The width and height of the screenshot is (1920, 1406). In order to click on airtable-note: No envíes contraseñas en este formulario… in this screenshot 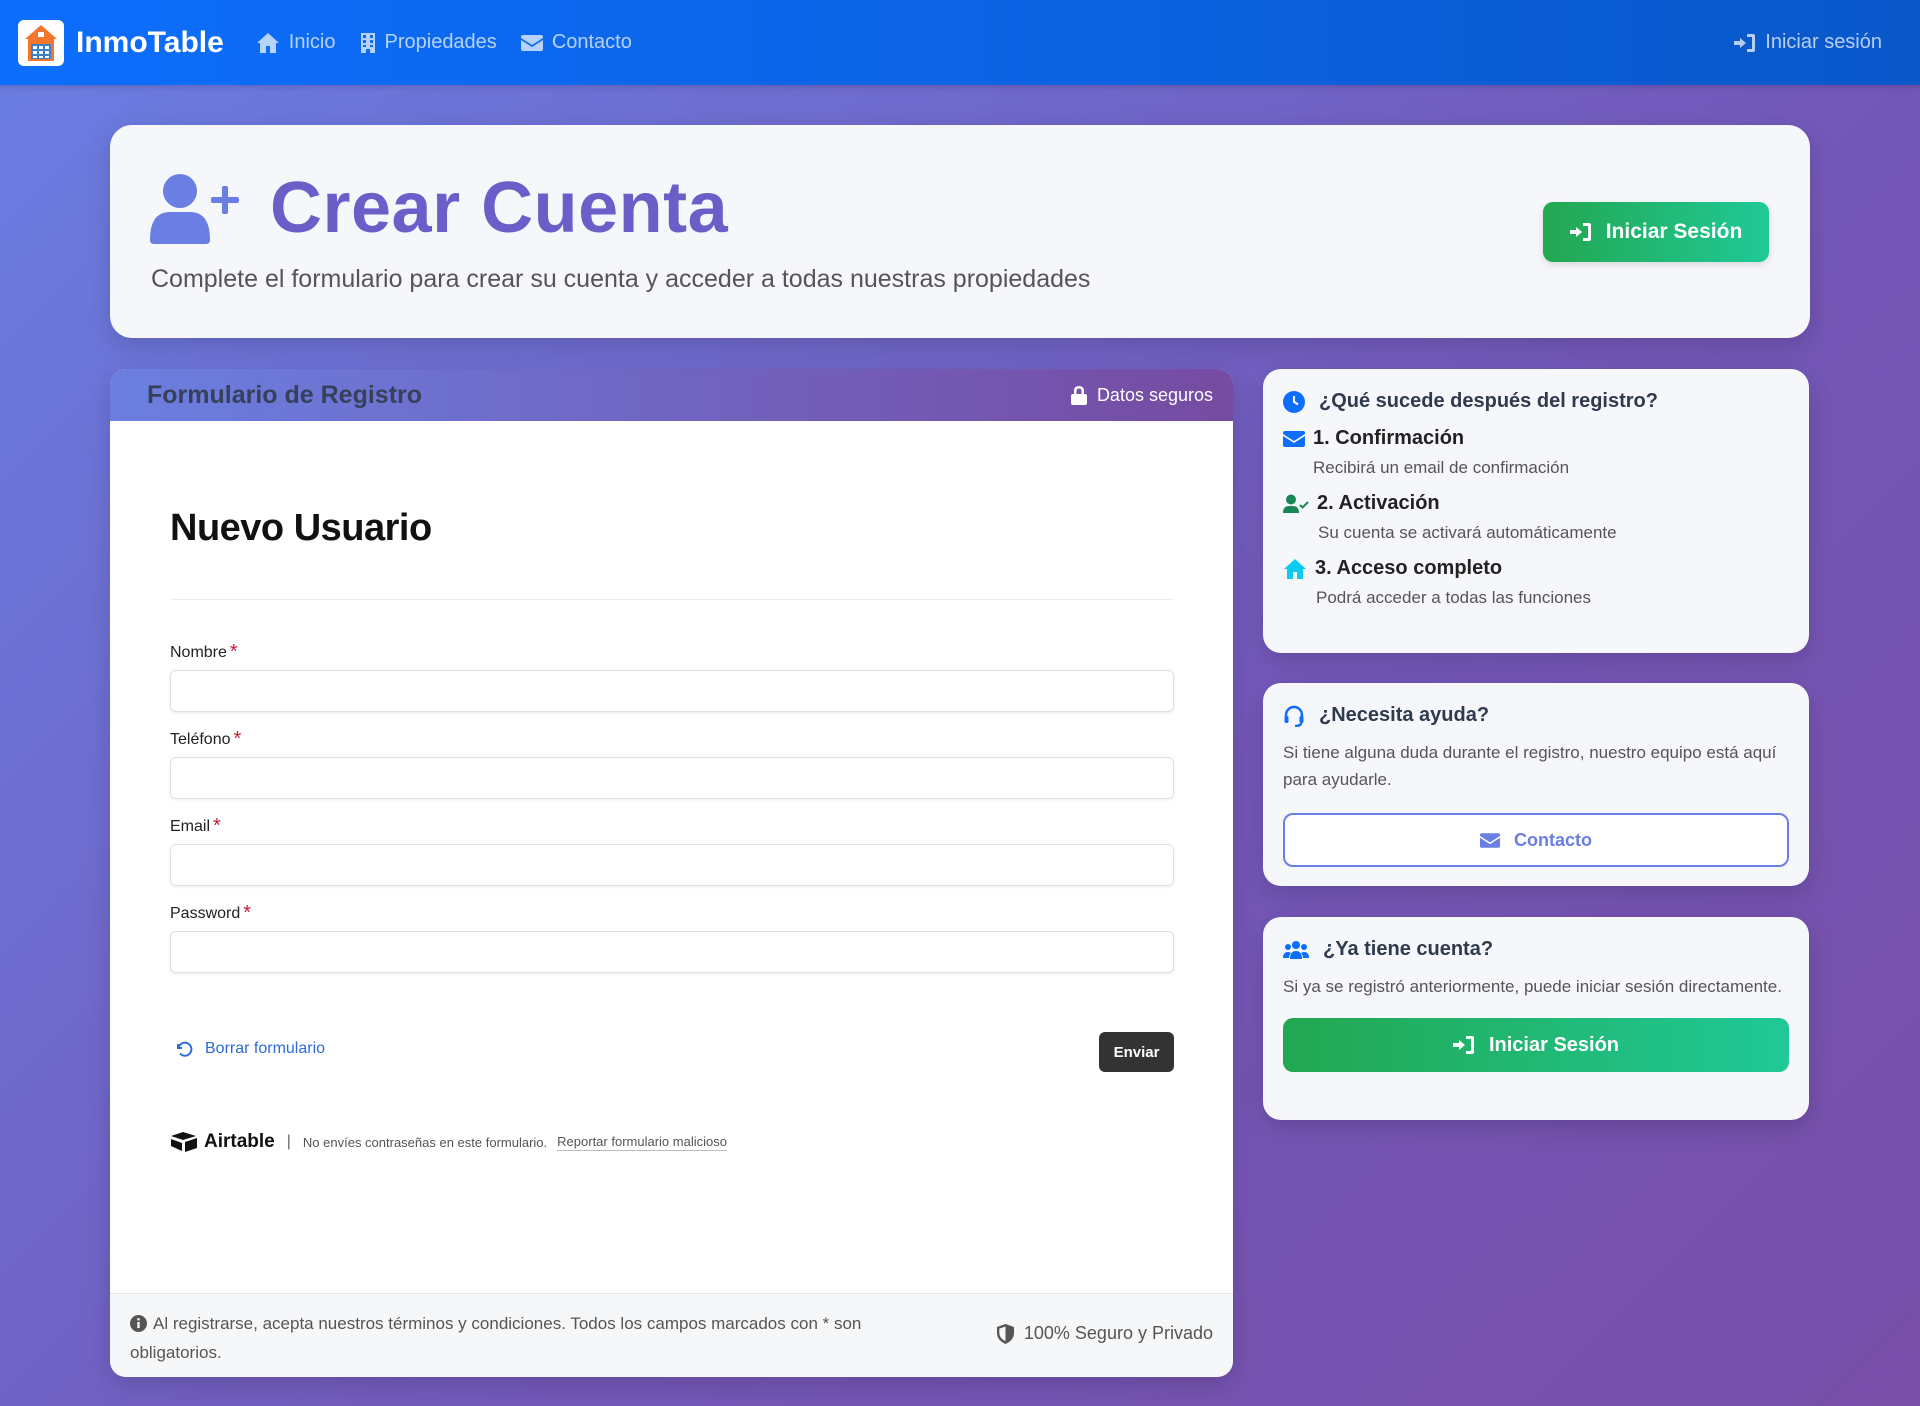, I will do `click(425, 1142)`.